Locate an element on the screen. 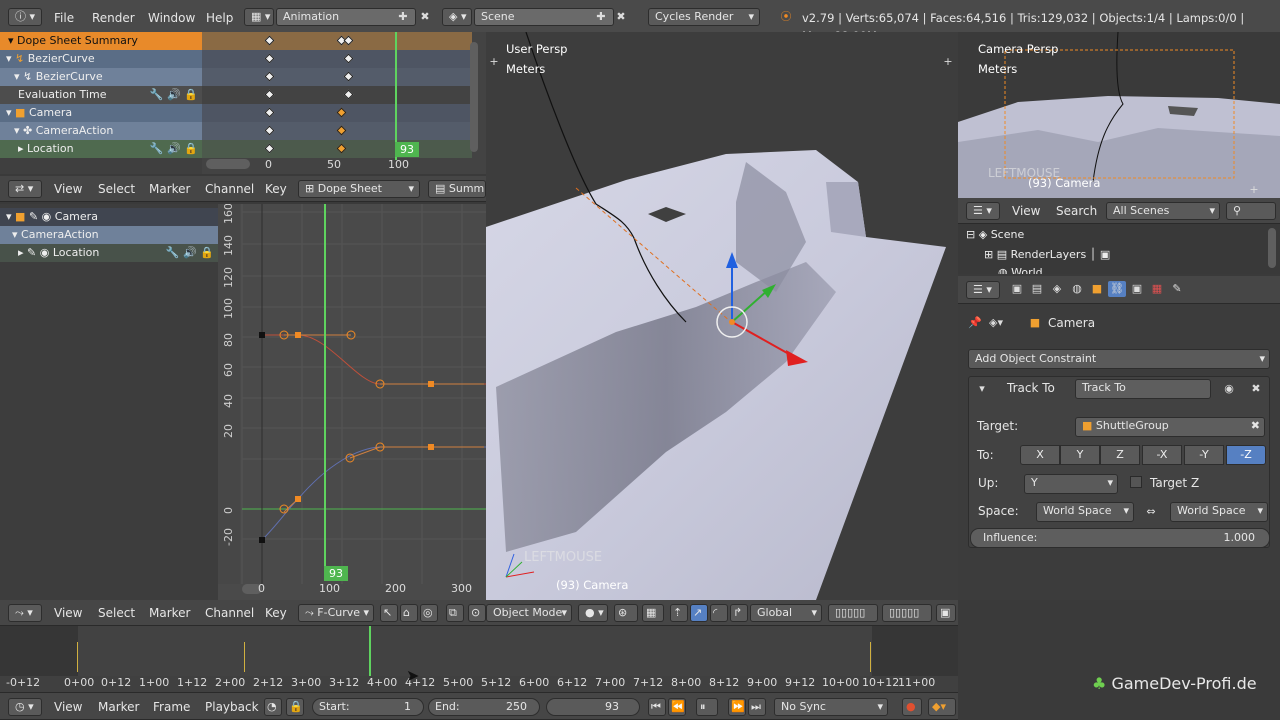 The width and height of the screenshot is (1280, 720). menu-search: Search is located at coordinates (1076, 211).